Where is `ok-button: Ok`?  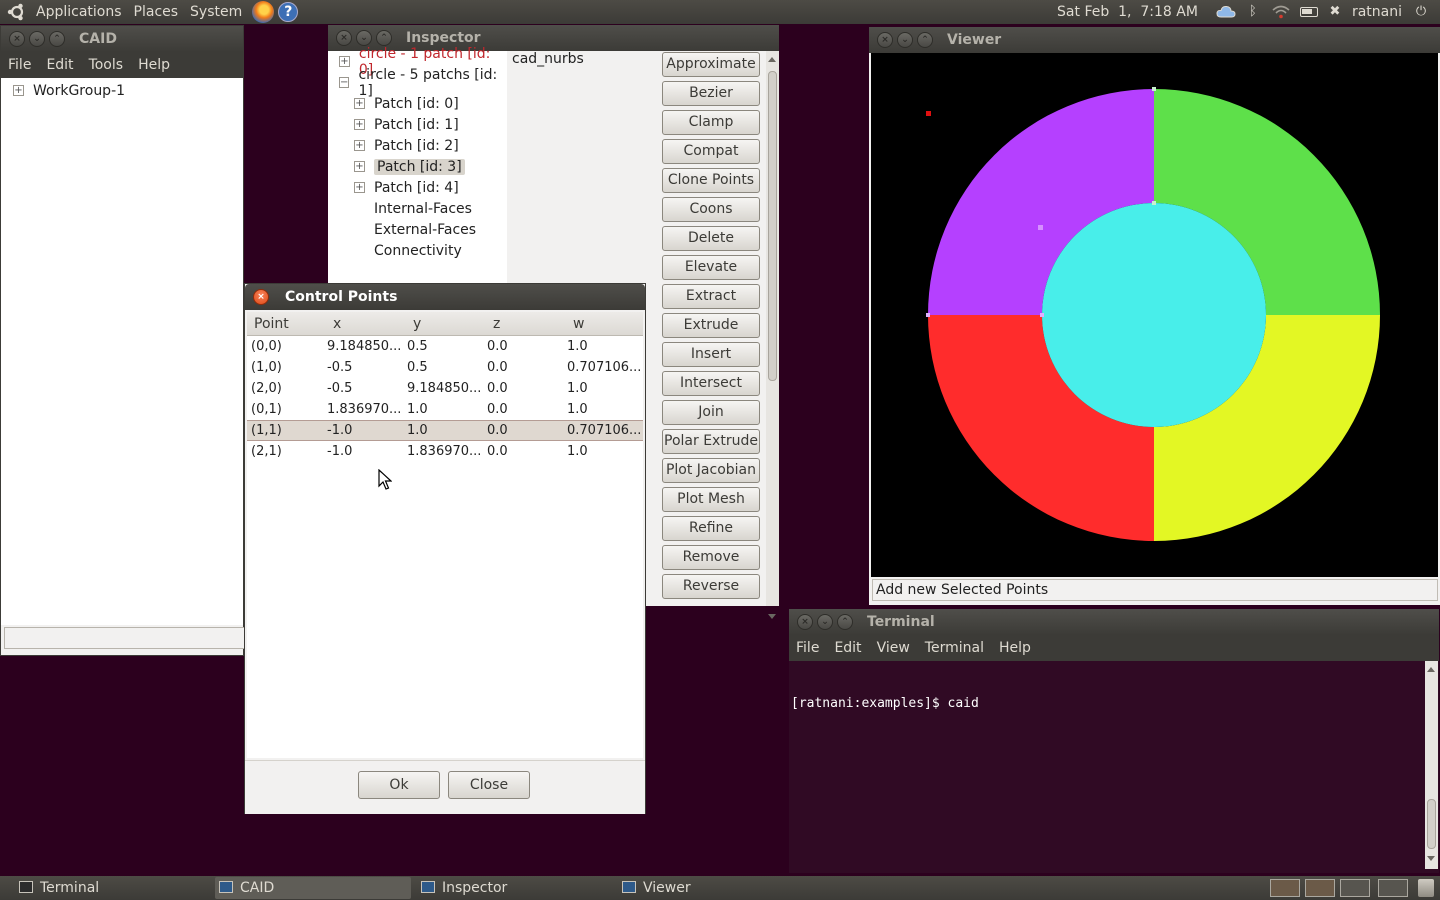 ok-button: Ok is located at coordinates (399, 785).